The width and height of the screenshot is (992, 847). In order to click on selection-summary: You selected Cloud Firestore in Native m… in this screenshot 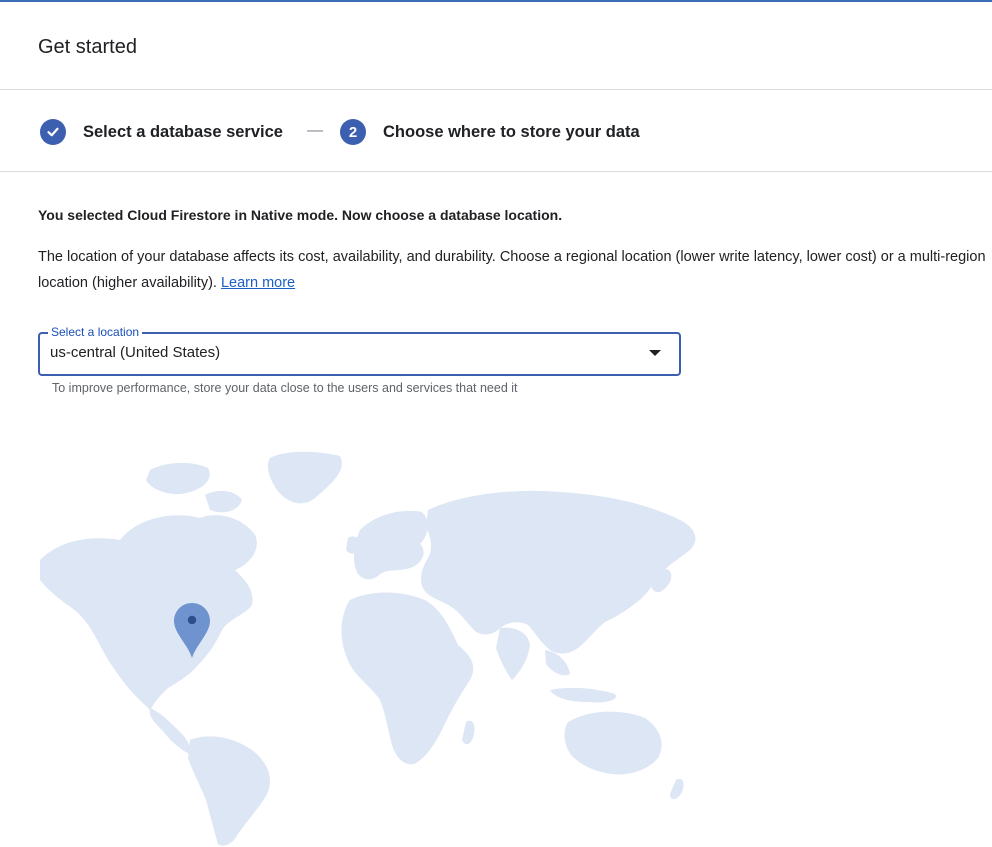, I will do `click(300, 215)`.